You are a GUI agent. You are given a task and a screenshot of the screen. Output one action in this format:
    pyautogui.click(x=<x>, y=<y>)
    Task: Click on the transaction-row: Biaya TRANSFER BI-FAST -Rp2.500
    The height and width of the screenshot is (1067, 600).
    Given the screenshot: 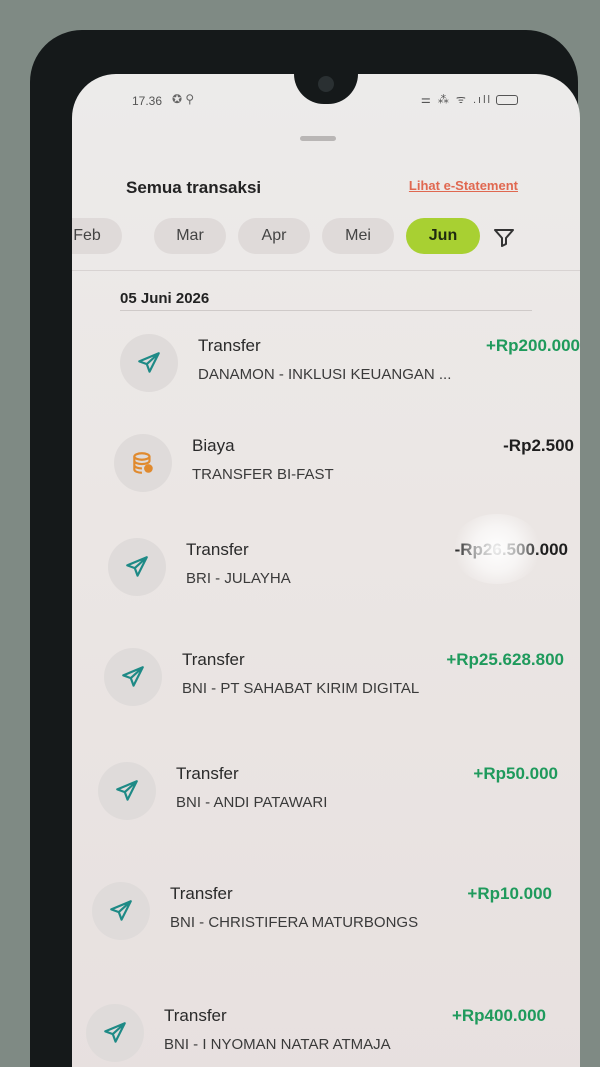 What is the action you would take?
    pyautogui.click(x=344, y=467)
    